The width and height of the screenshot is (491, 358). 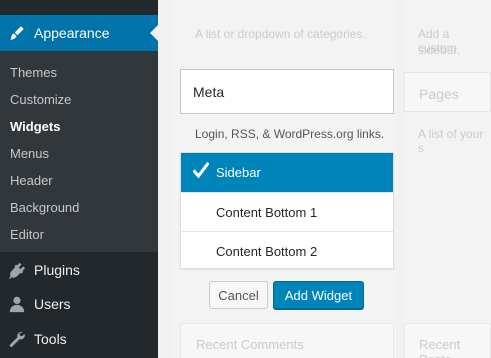 I want to click on menu-tools: Tools, so click(x=79, y=339).